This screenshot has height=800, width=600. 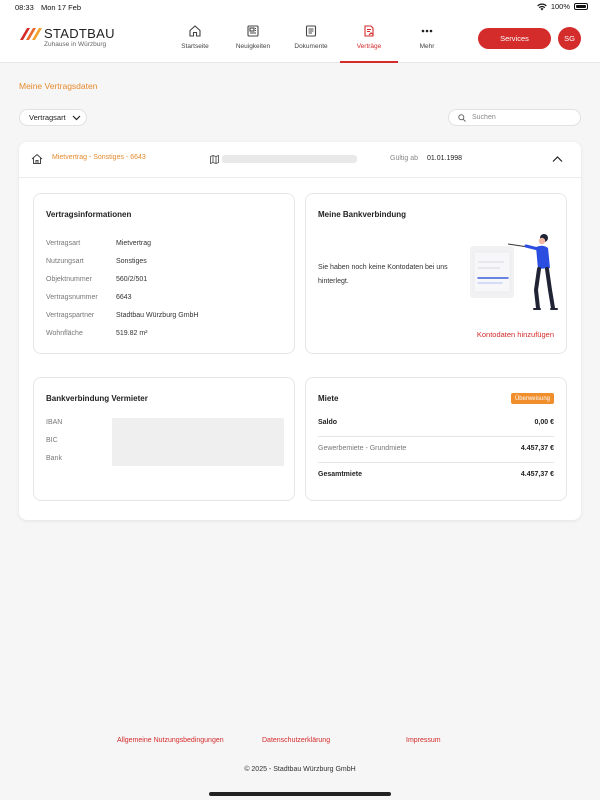 What do you see at coordinates (311, 31) in the screenshot?
I see `document-icon` at bounding box center [311, 31].